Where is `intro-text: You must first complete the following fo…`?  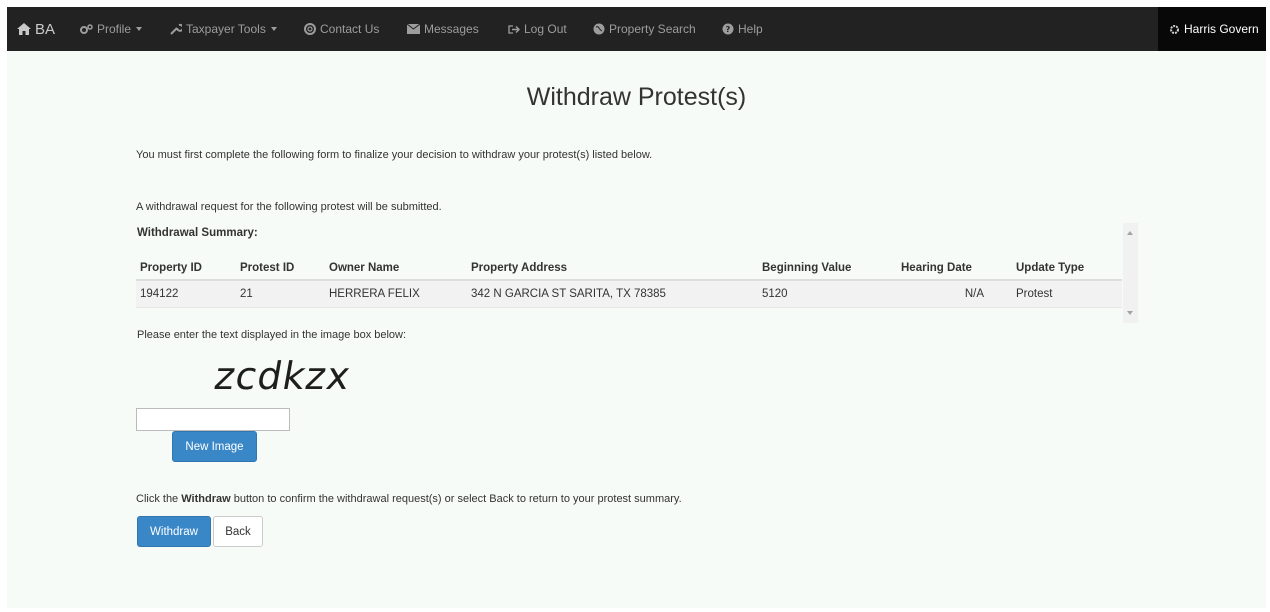 intro-text: You must first complete the following fo… is located at coordinates (394, 155).